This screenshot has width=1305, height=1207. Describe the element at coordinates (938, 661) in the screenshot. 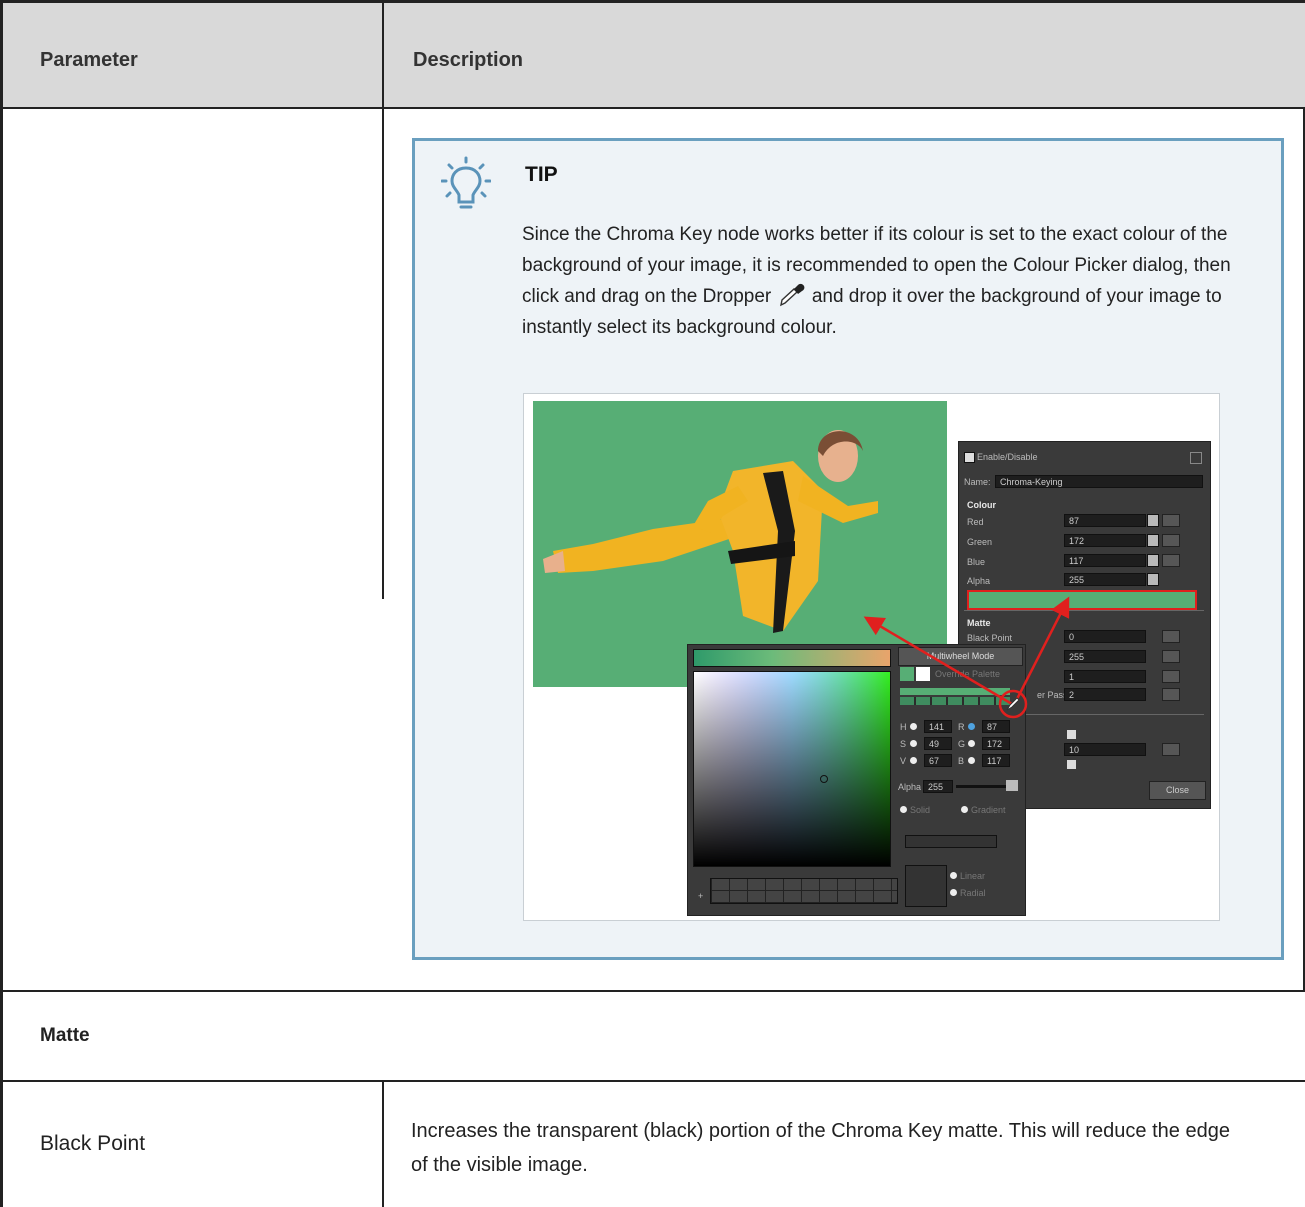

I see `arrow-to-background` at that location.